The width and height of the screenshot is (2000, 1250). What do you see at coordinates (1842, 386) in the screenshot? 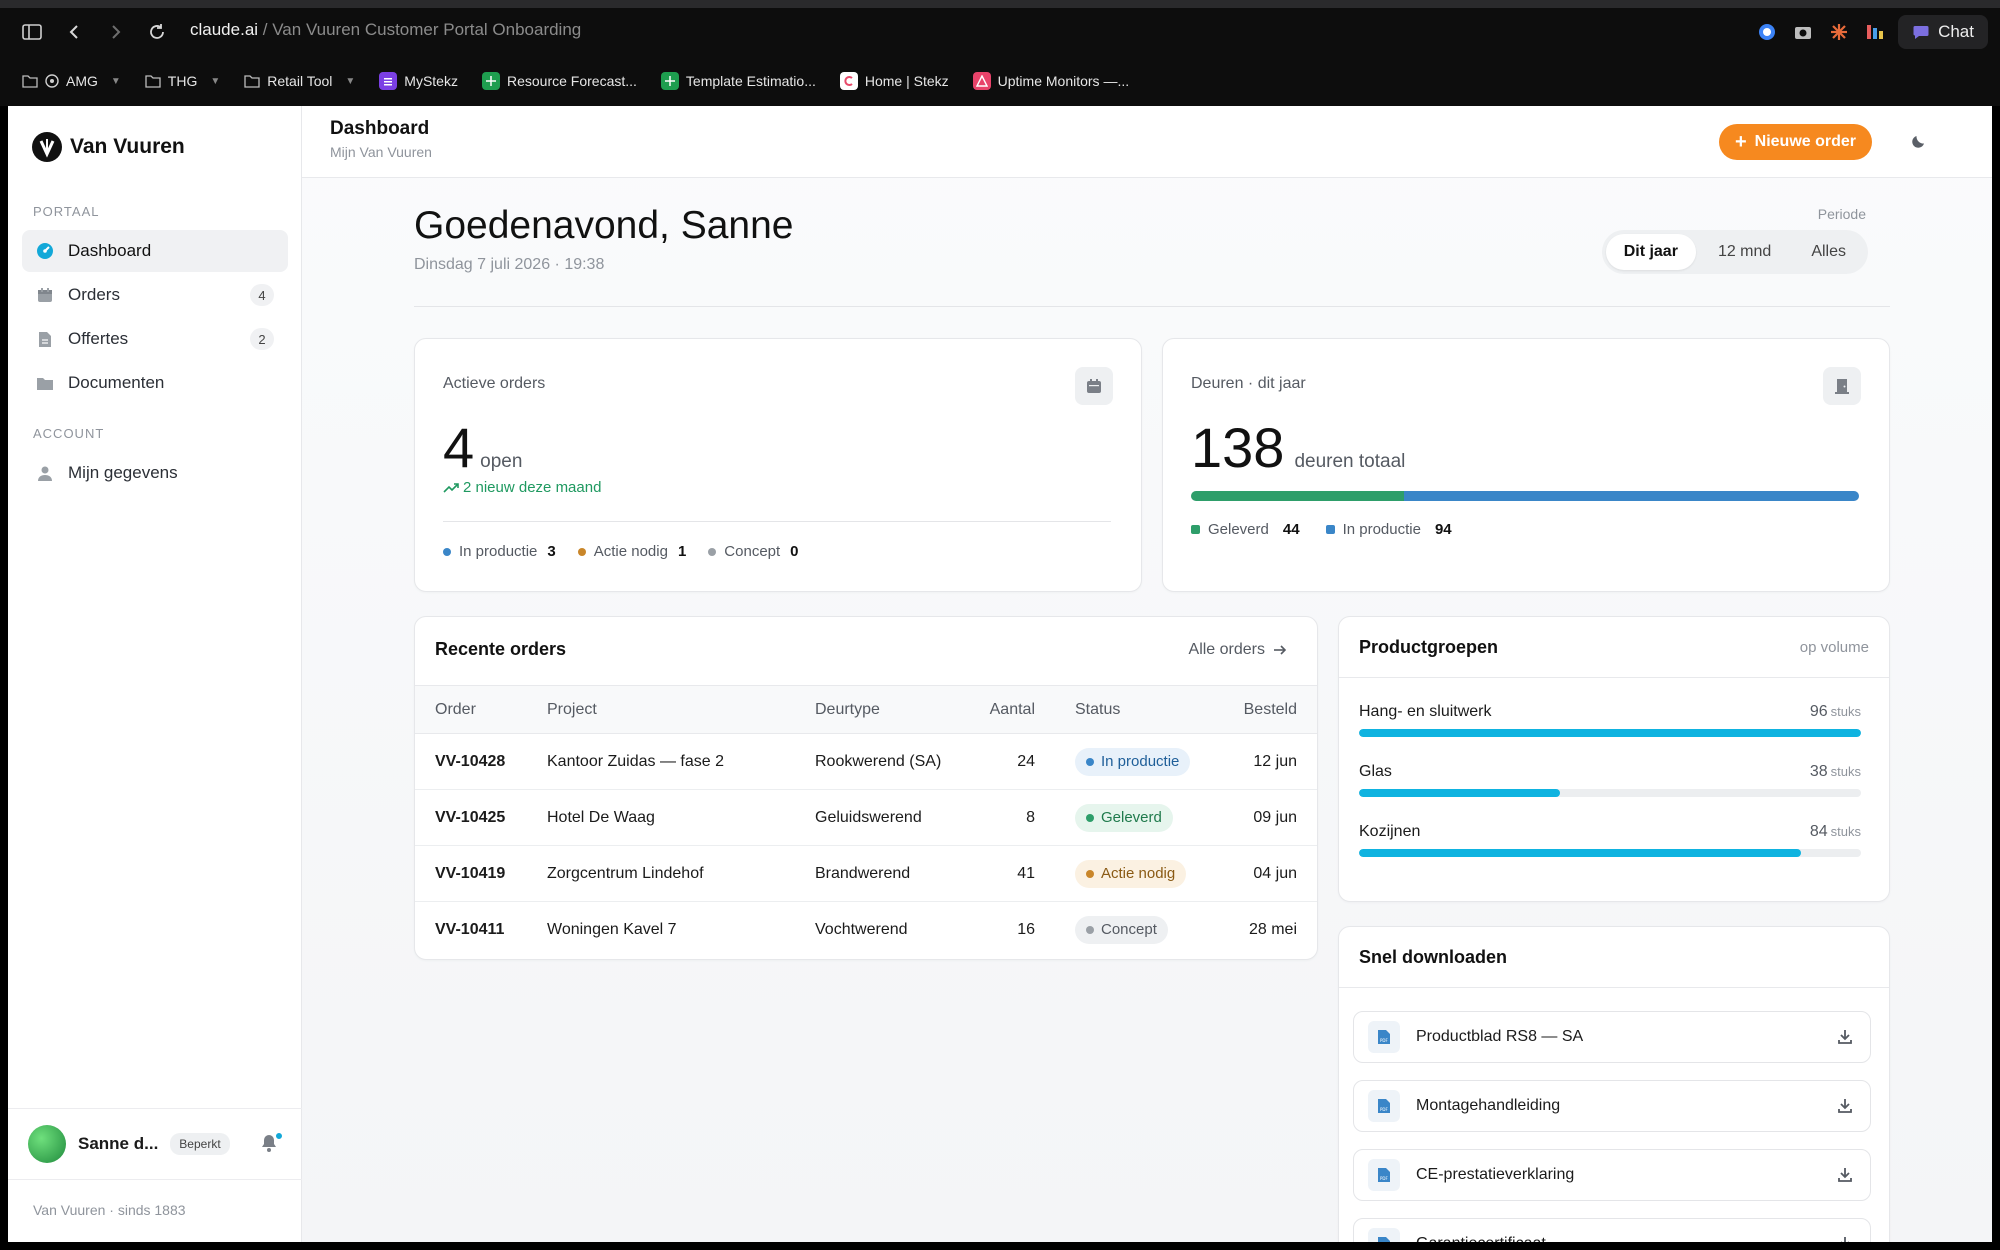
I see `door-icon` at bounding box center [1842, 386].